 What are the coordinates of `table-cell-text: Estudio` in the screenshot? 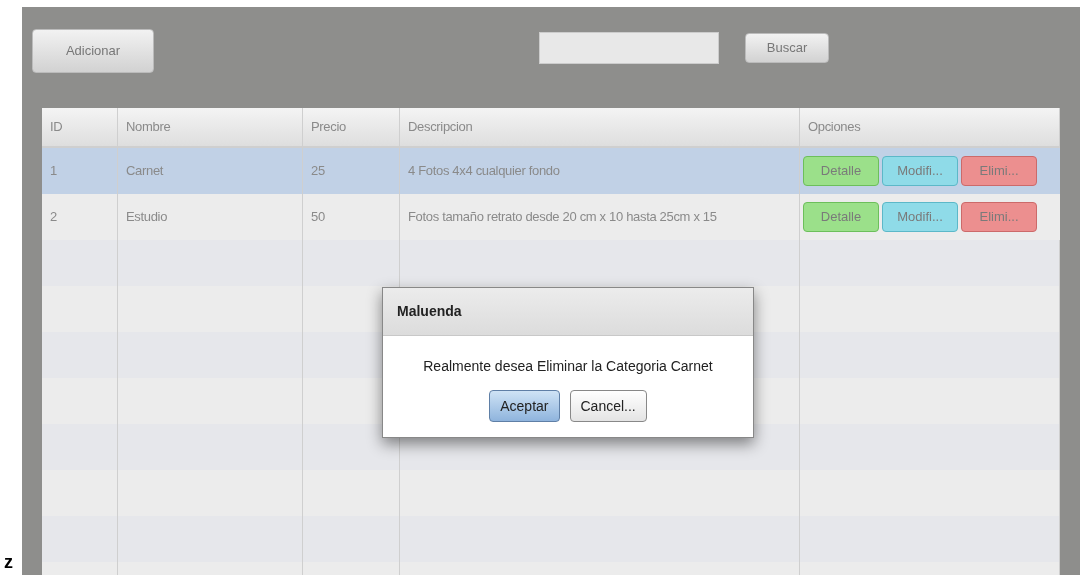 It's located at (147, 217).